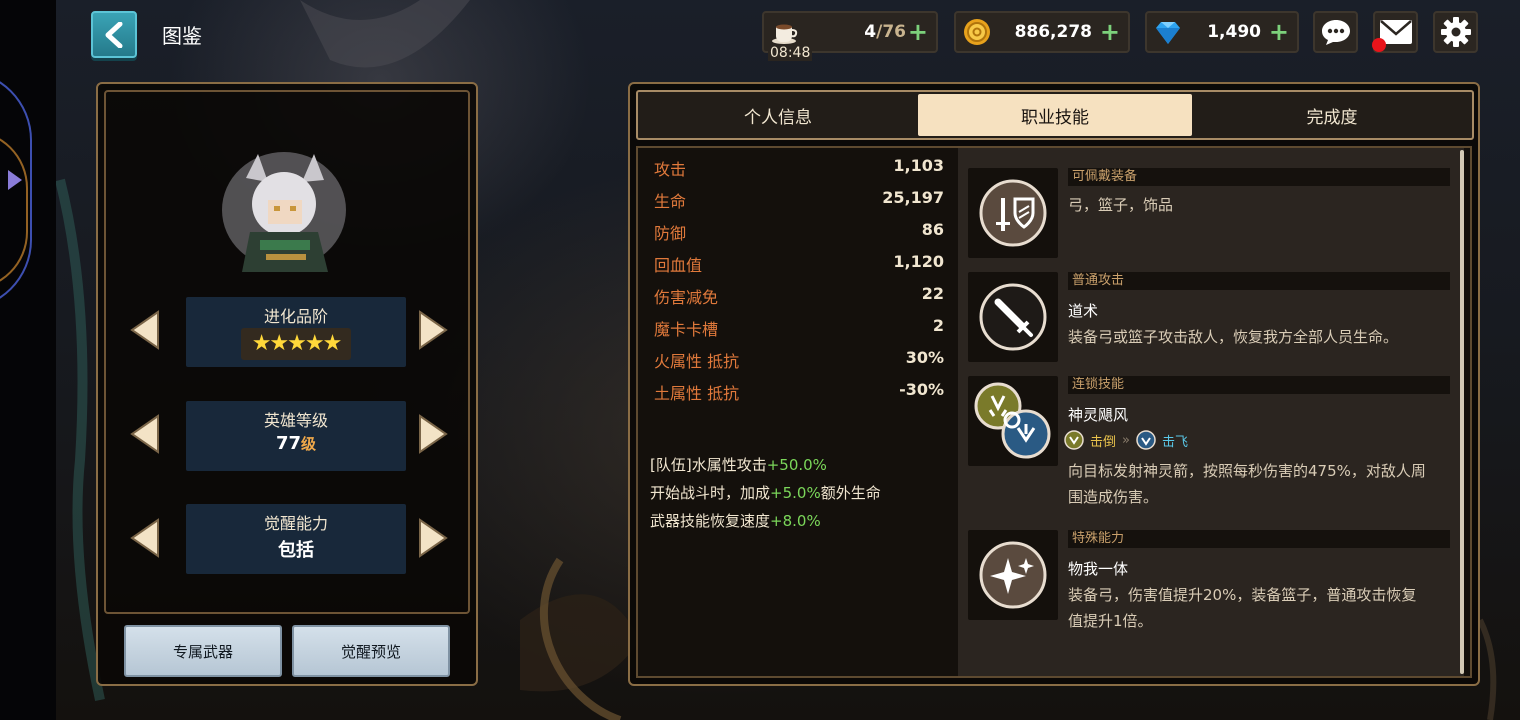 The image size is (1520, 720). I want to click on stat-value: 1,120, so click(918, 261).